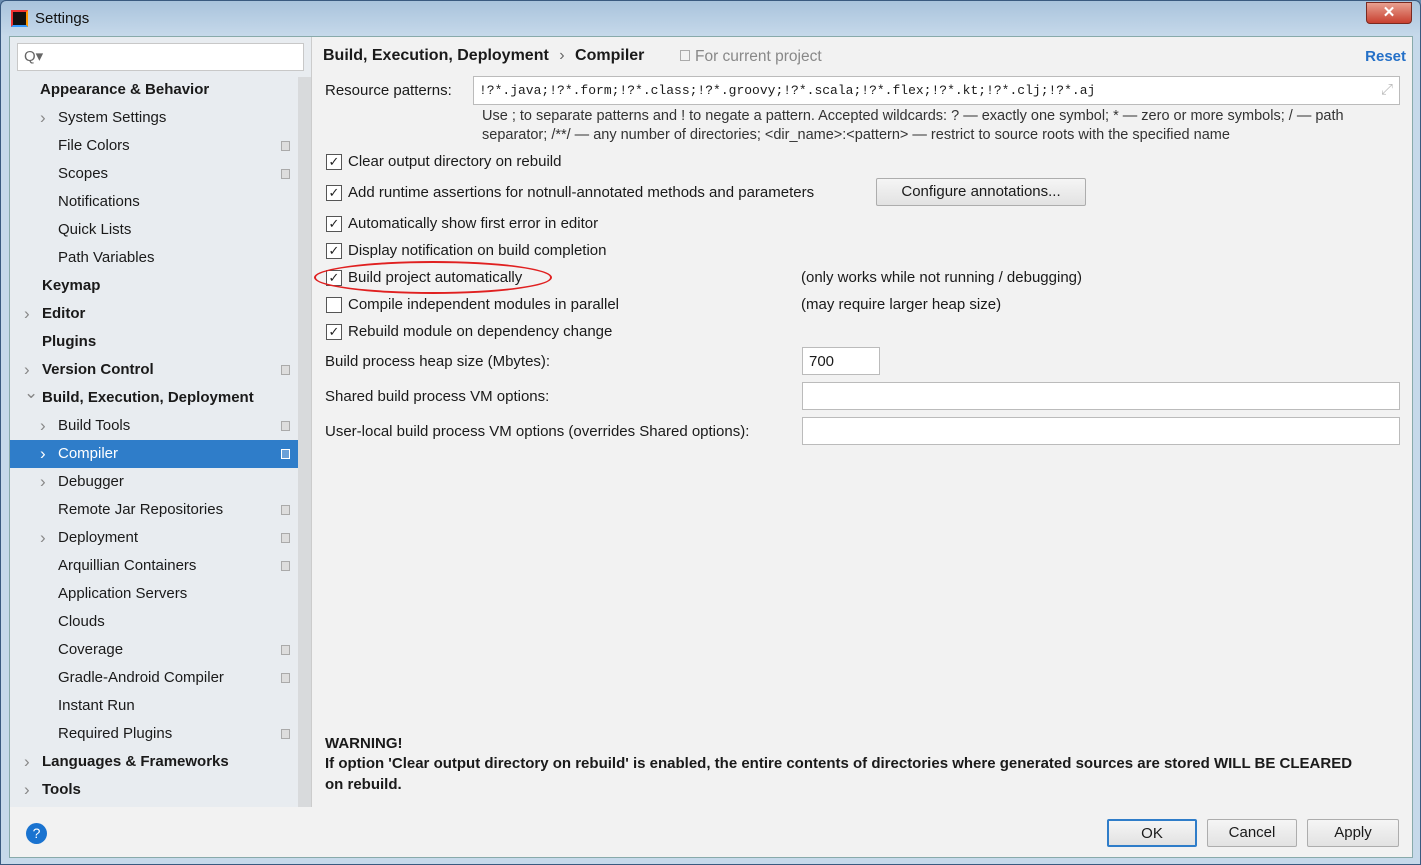 Image resolution: width=1421 pixels, height=865 pixels. Describe the element at coordinates (154, 314) in the screenshot. I see `sidebar-item-editor: › Editor` at that location.